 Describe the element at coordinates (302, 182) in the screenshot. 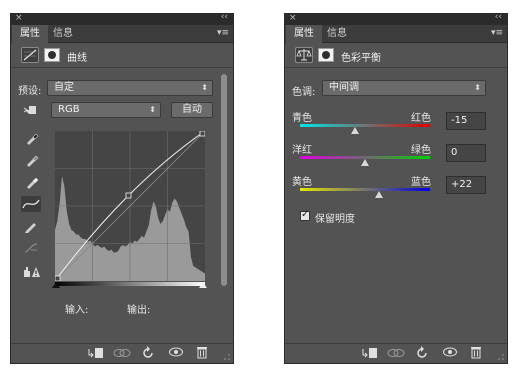

I see `yellow-label: 黄色` at that location.